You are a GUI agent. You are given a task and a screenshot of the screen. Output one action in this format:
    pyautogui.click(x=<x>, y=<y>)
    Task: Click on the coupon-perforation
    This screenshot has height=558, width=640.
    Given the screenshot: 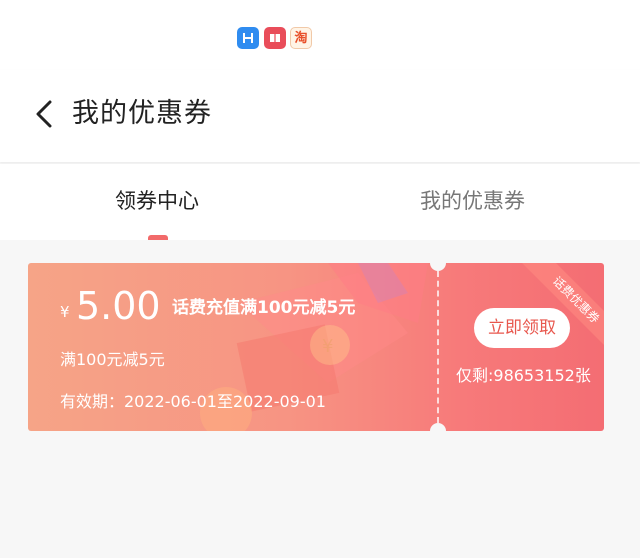 What is the action you would take?
    pyautogui.click(x=438, y=347)
    